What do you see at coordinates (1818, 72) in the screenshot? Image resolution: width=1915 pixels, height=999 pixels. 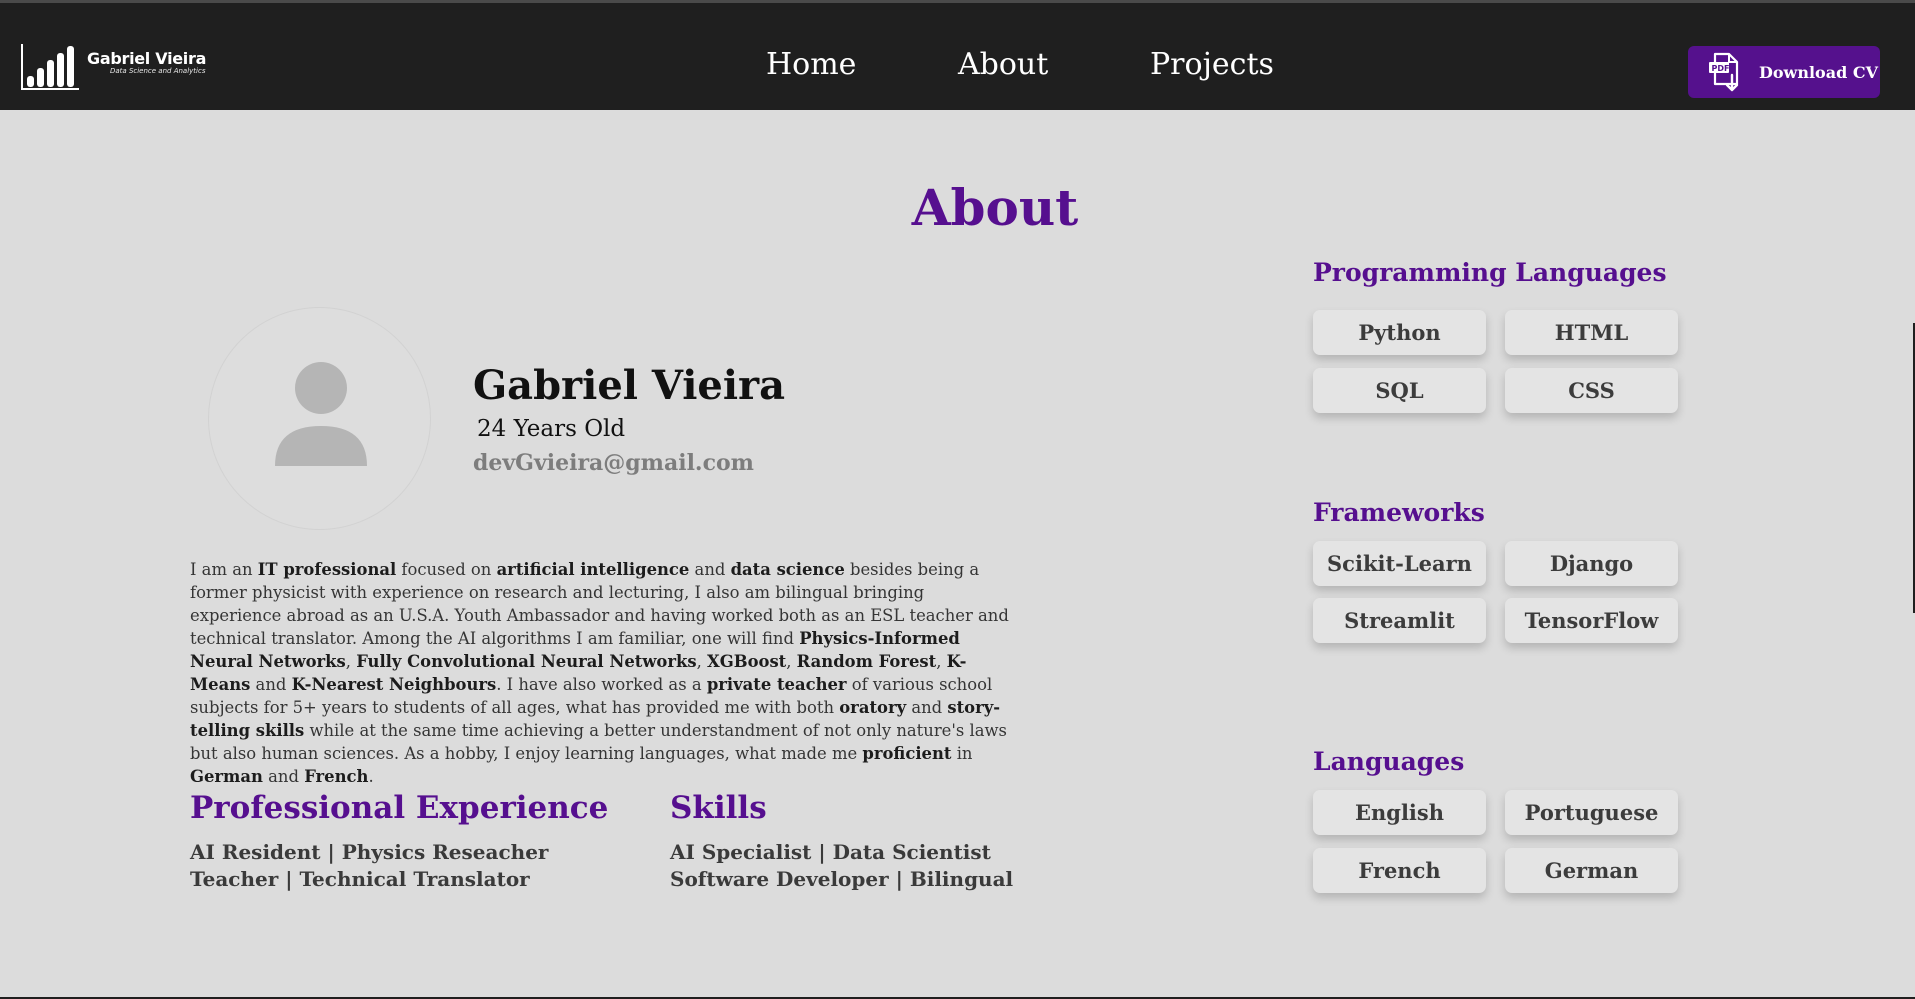 I see `download-cv-label: Download CV` at bounding box center [1818, 72].